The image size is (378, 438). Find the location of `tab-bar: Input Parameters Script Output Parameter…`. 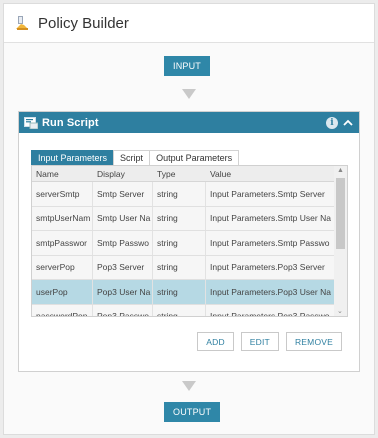

tab-bar: Input Parameters Script Output Parameter… is located at coordinates (135, 157).